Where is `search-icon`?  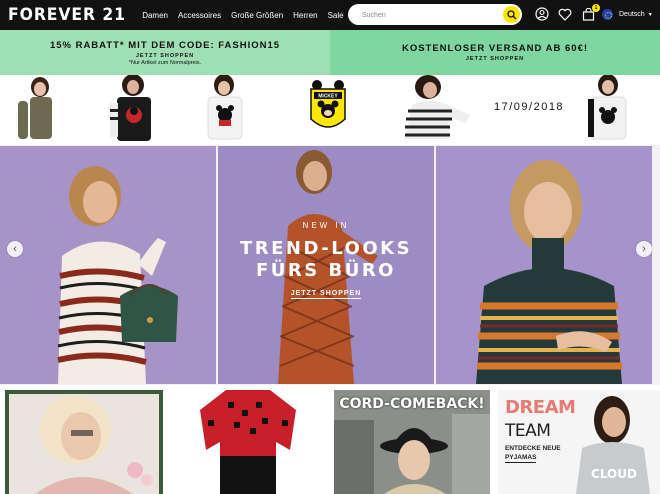 search-icon is located at coordinates (511, 14).